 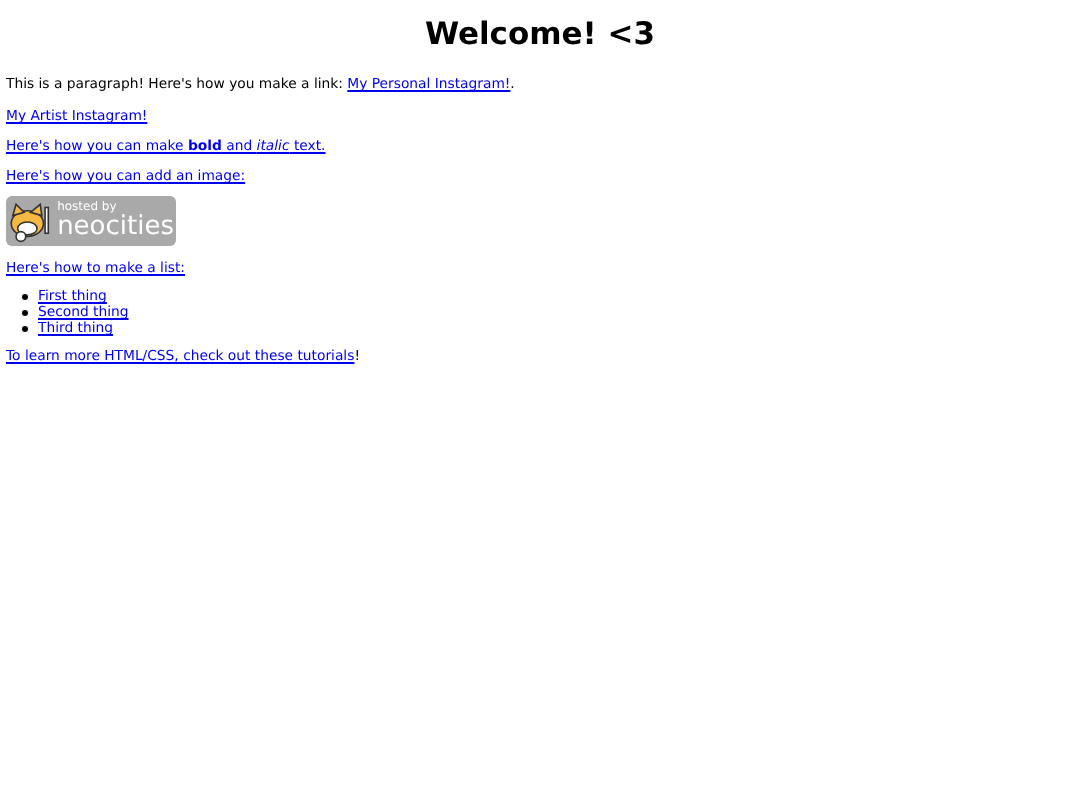 I want to click on badge-name: neocities, so click(x=115, y=227).